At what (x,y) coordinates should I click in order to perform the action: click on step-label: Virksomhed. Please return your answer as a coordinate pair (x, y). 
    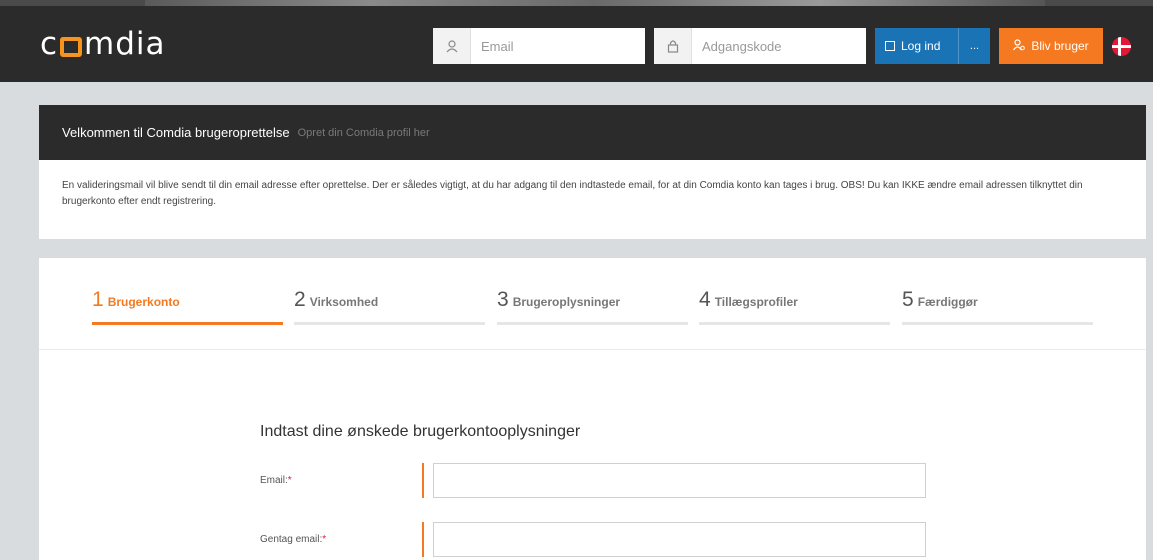
    Looking at the image, I should click on (344, 302).